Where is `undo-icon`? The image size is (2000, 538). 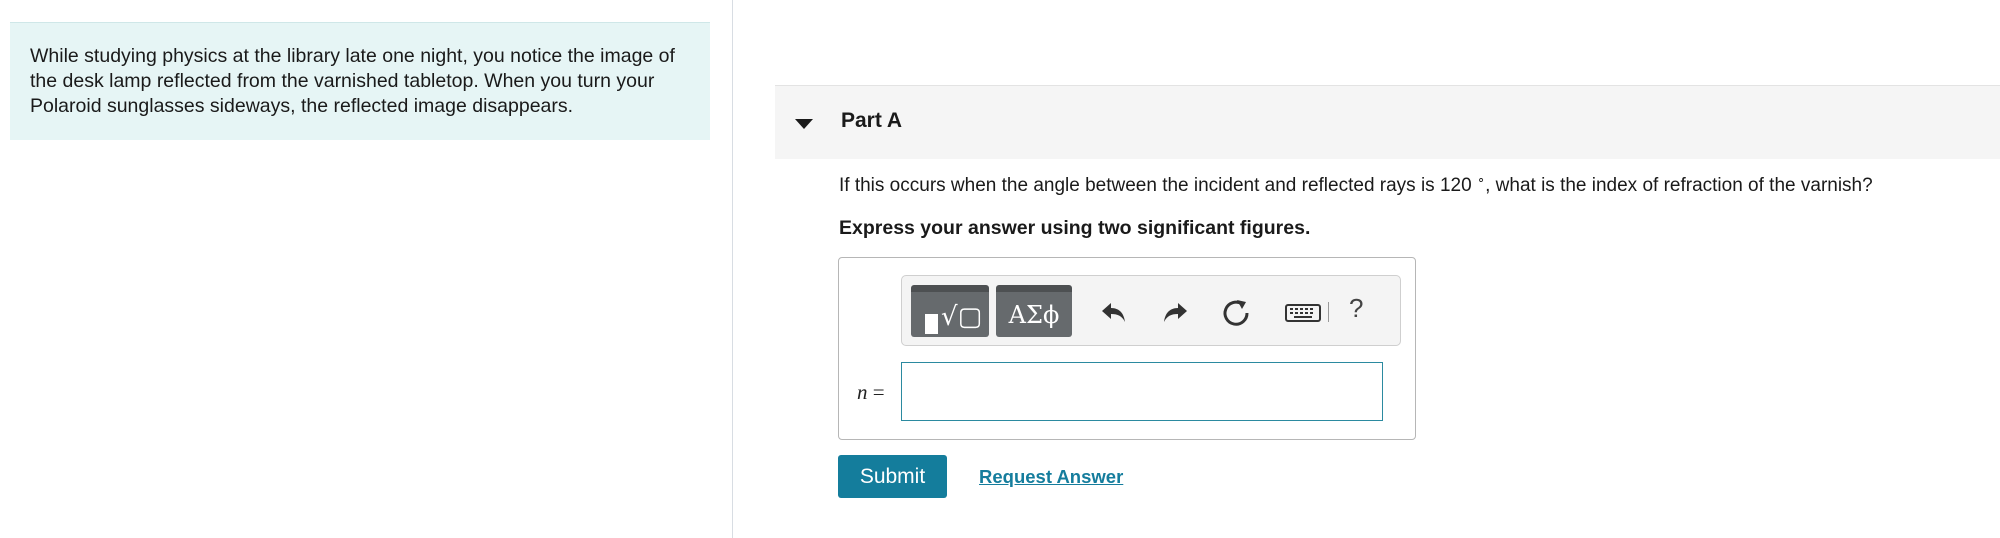 undo-icon is located at coordinates (1114, 312).